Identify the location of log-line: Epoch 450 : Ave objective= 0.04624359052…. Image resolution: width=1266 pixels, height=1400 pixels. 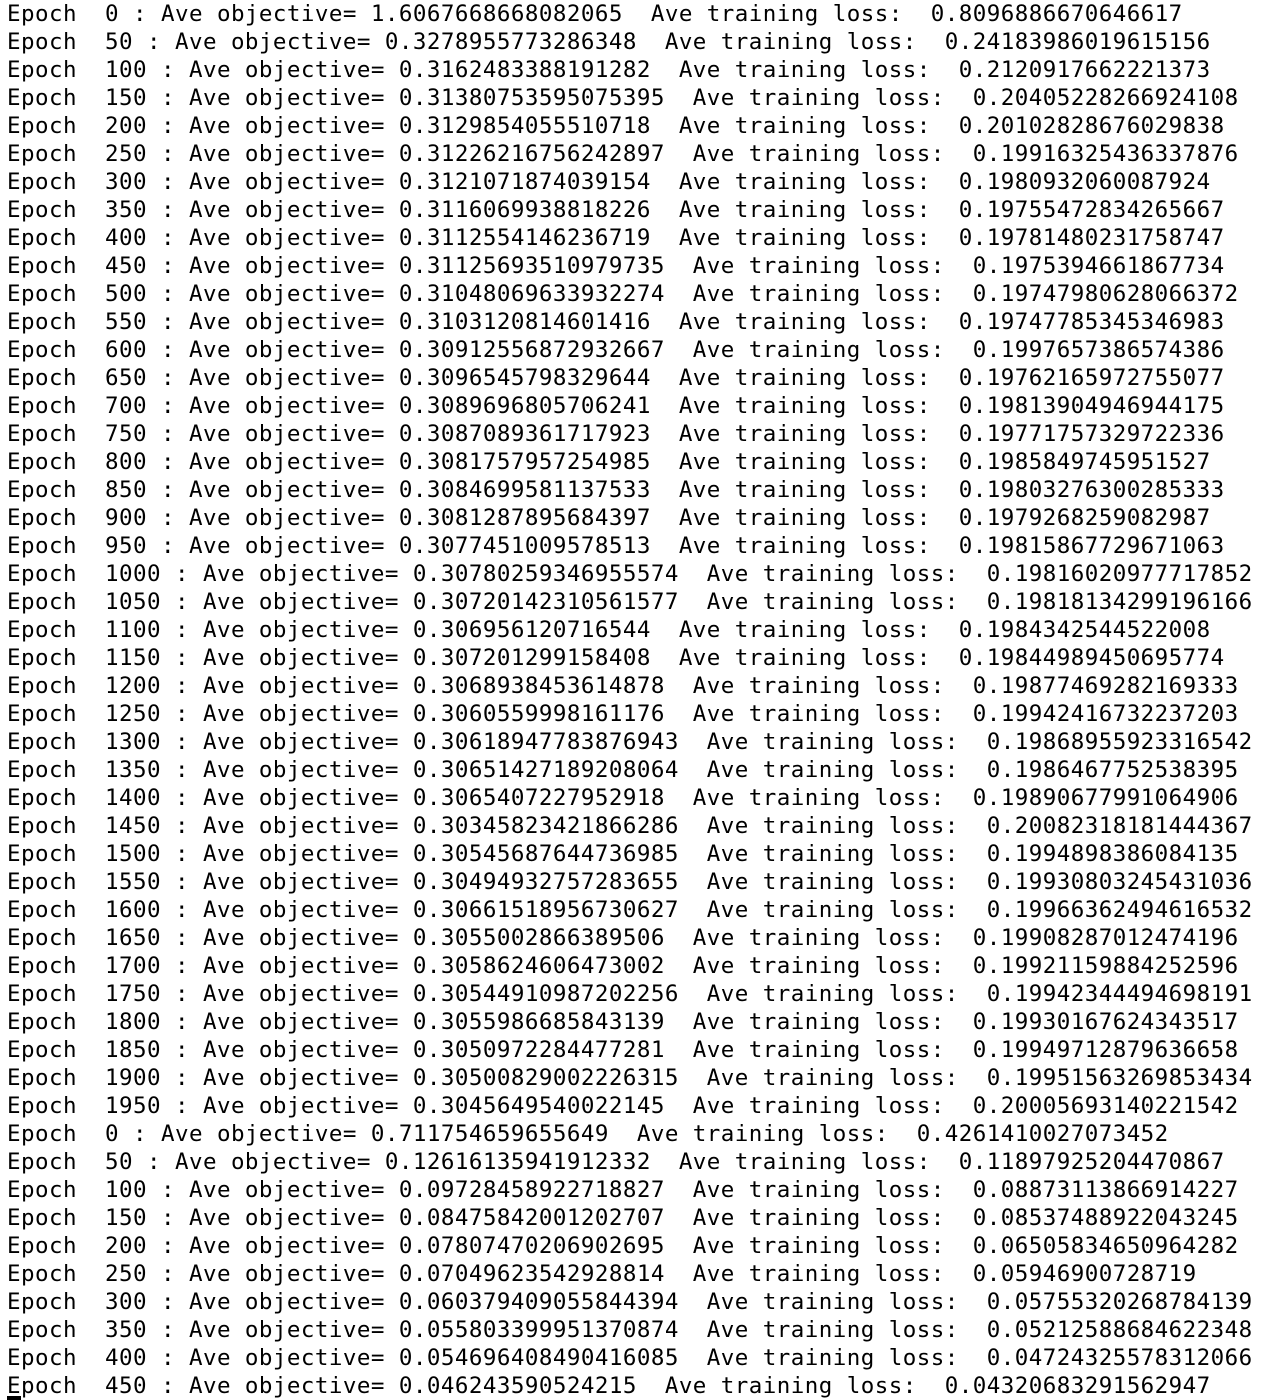
(609, 1386).